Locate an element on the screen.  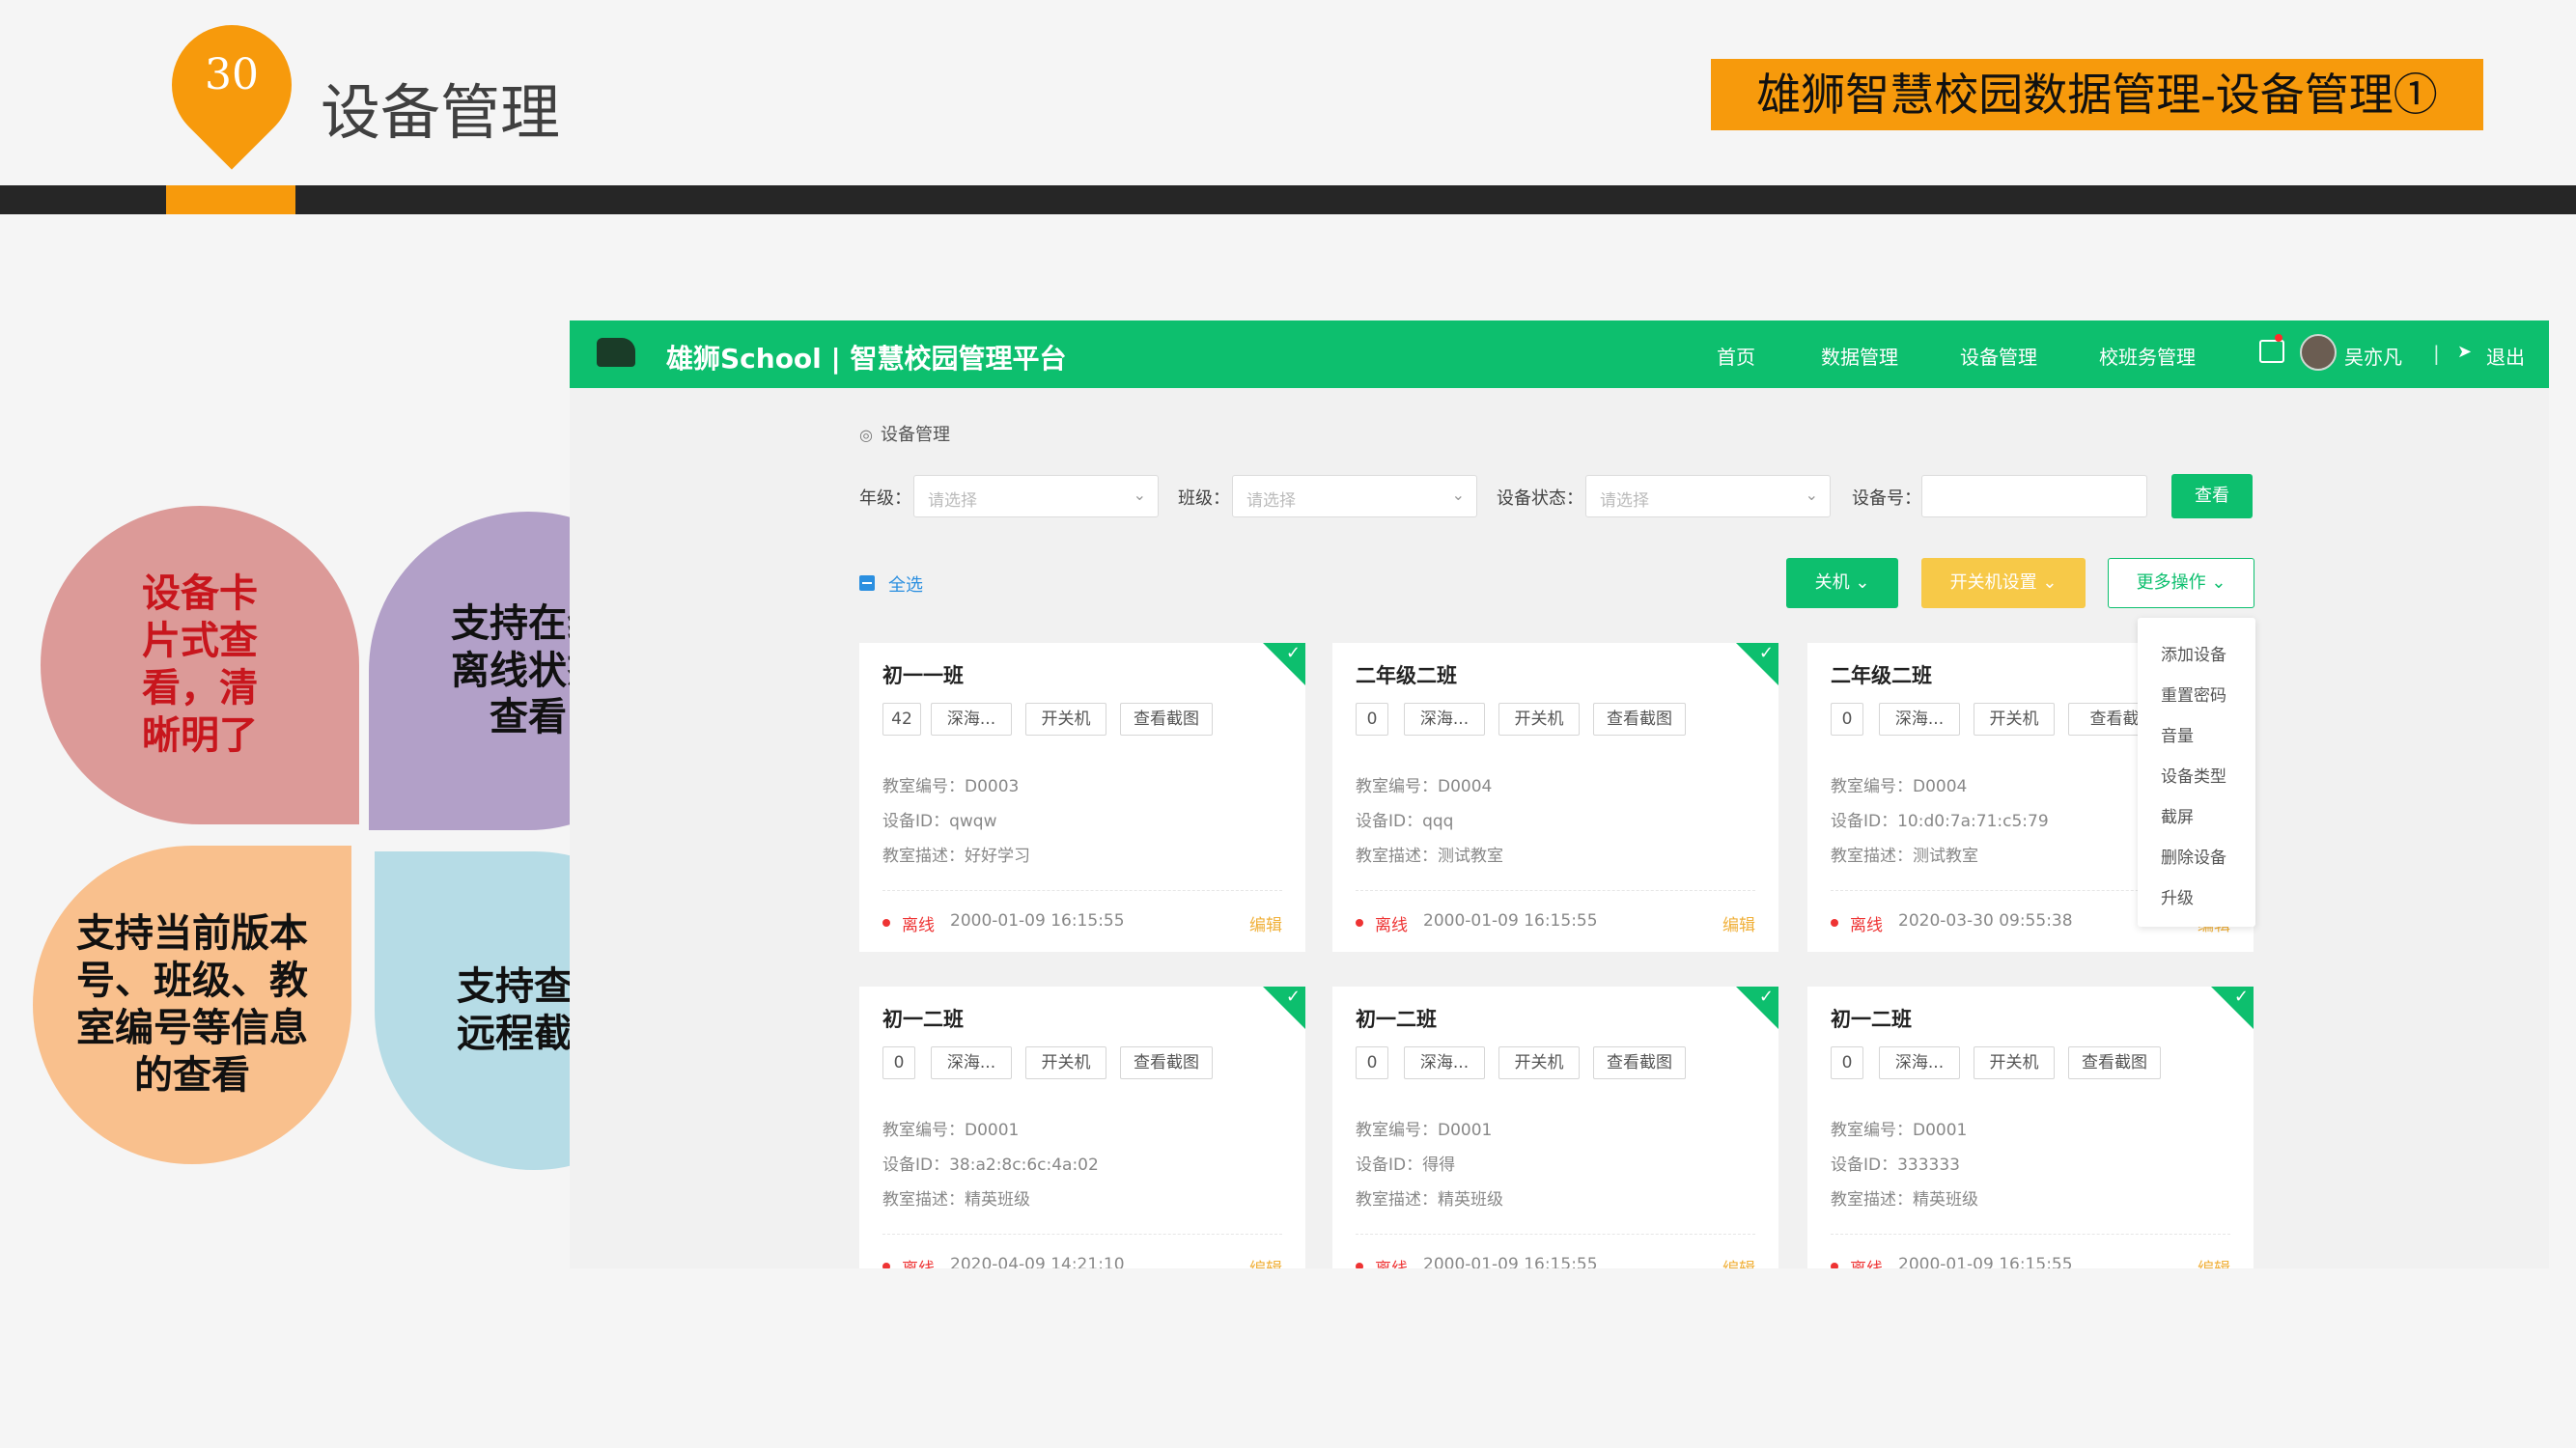
shutdown-button: 关机 ⌄ is located at coordinates (1842, 583).